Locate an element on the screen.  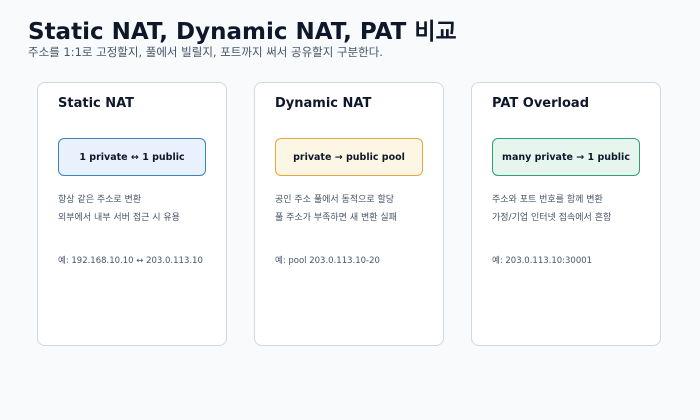
mapping-box: 1 private ↔ 1 public is located at coordinates (132, 157).